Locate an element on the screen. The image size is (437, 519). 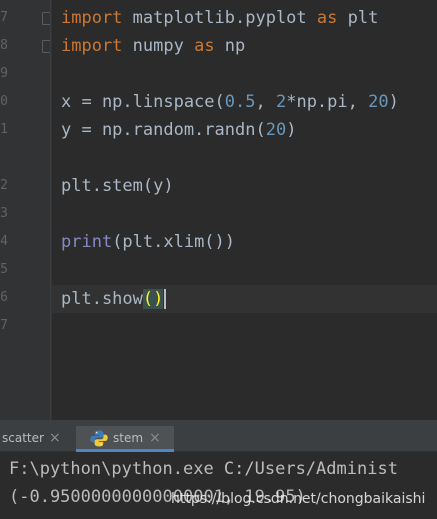
gutter-divider is located at coordinates (50, 210).